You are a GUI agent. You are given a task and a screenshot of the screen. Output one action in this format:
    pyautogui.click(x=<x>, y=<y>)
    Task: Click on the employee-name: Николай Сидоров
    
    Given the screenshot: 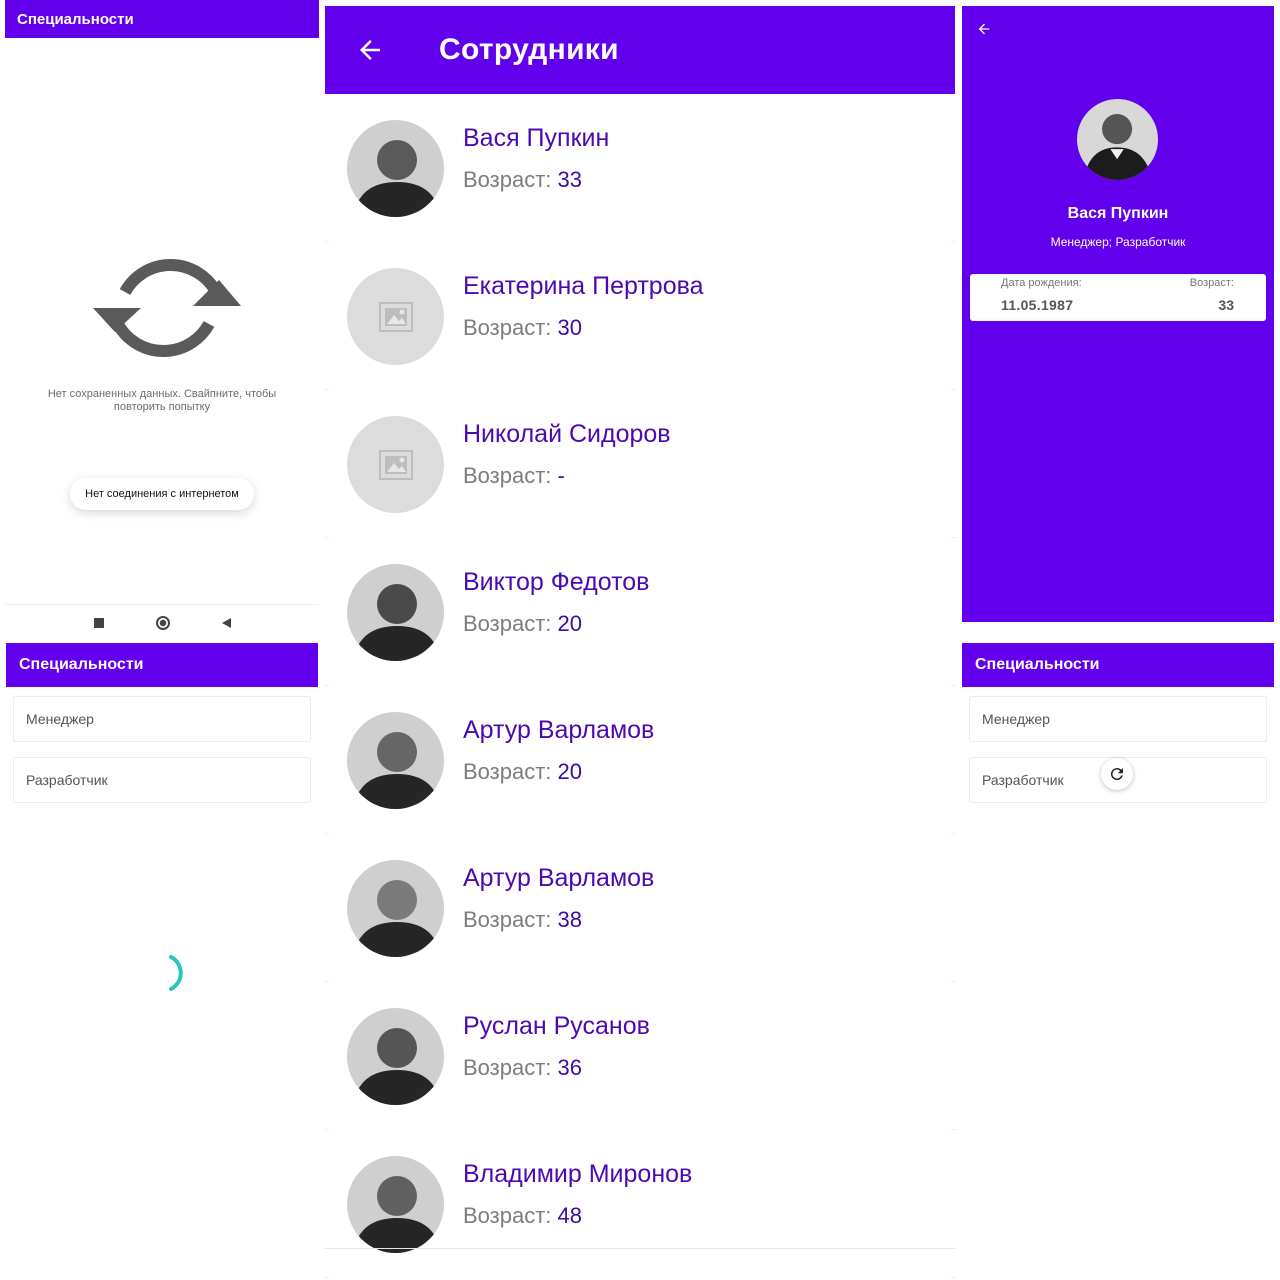 What is the action you would take?
    pyautogui.click(x=567, y=434)
    